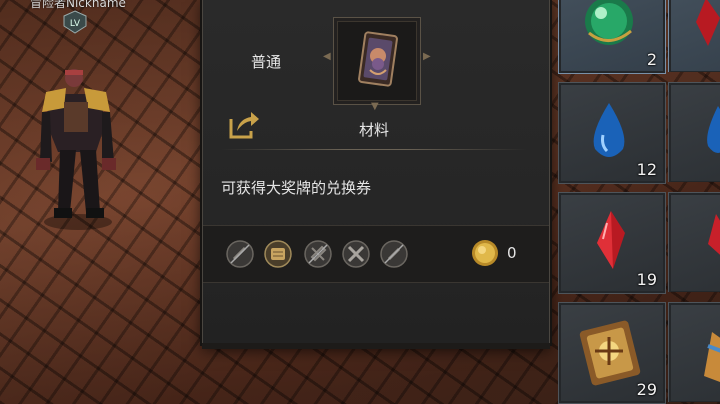  Describe the element at coordinates (296, 188) in the screenshot. I see `item-description: 可获得大奖牌的兑换券` at that location.